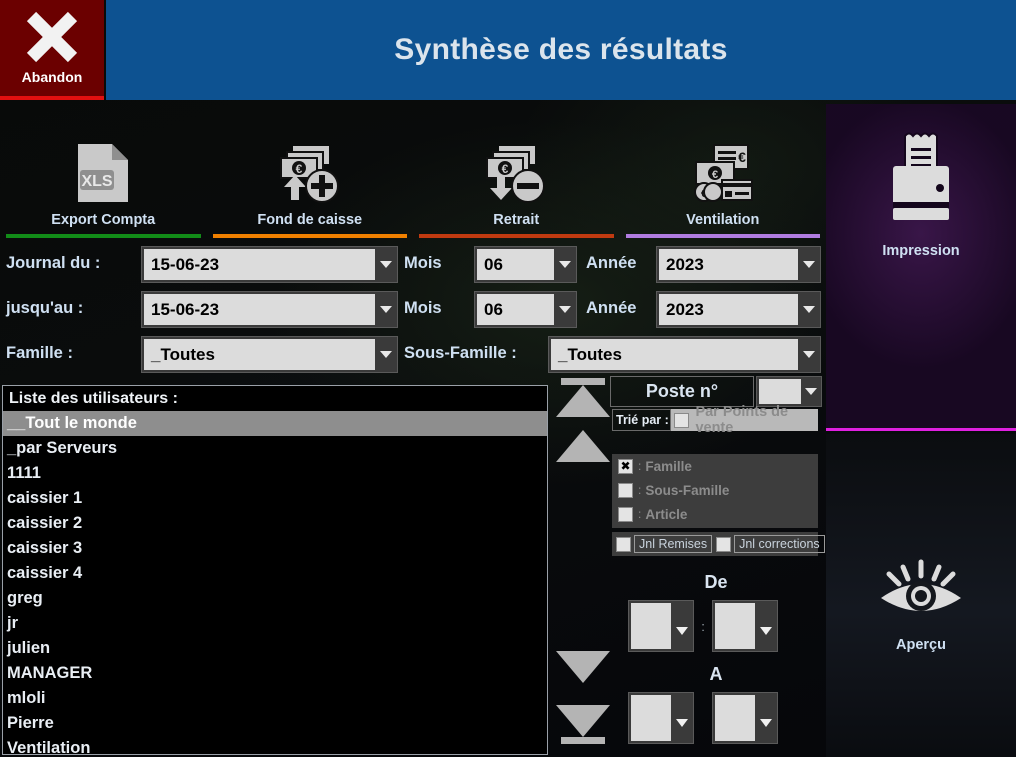 This screenshot has width=1016, height=757. I want to click on journal-du-annee-value: 2023, so click(728, 264).